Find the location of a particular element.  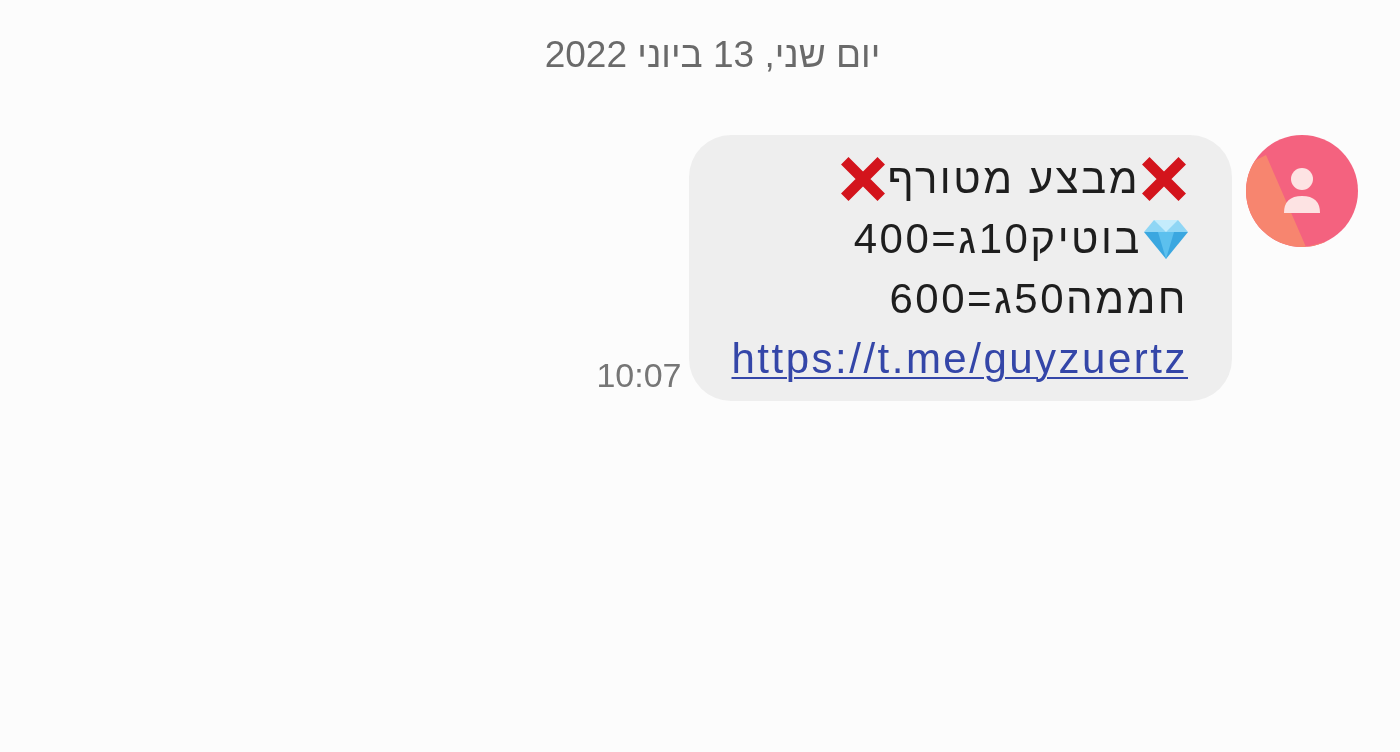

message-text: מבצע מטורף is located at coordinates (1013, 179).